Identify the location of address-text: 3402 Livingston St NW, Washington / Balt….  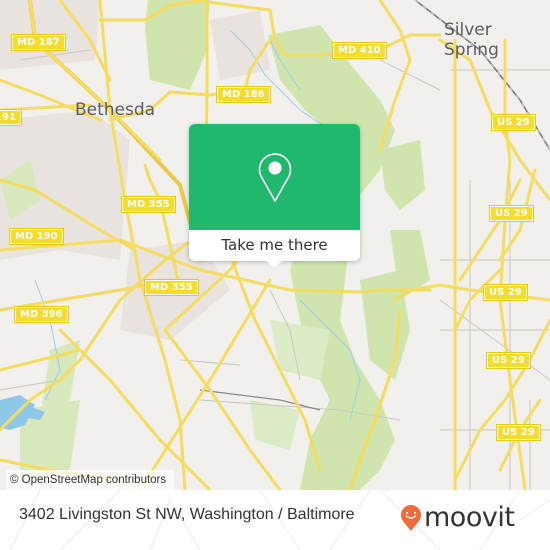
(187, 514).